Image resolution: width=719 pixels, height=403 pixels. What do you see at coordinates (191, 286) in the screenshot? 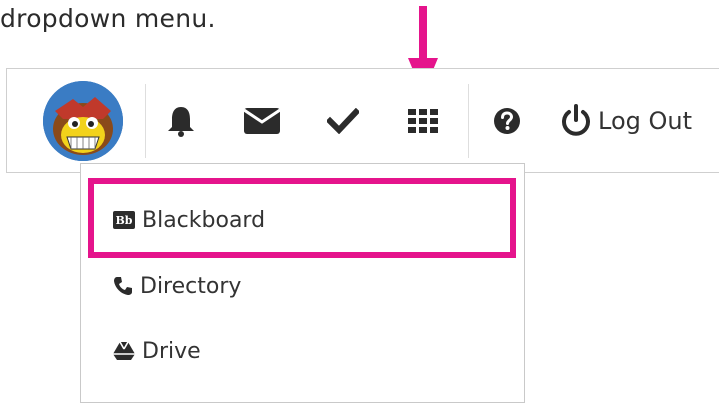
I see `menu-item-label: Directory` at bounding box center [191, 286].